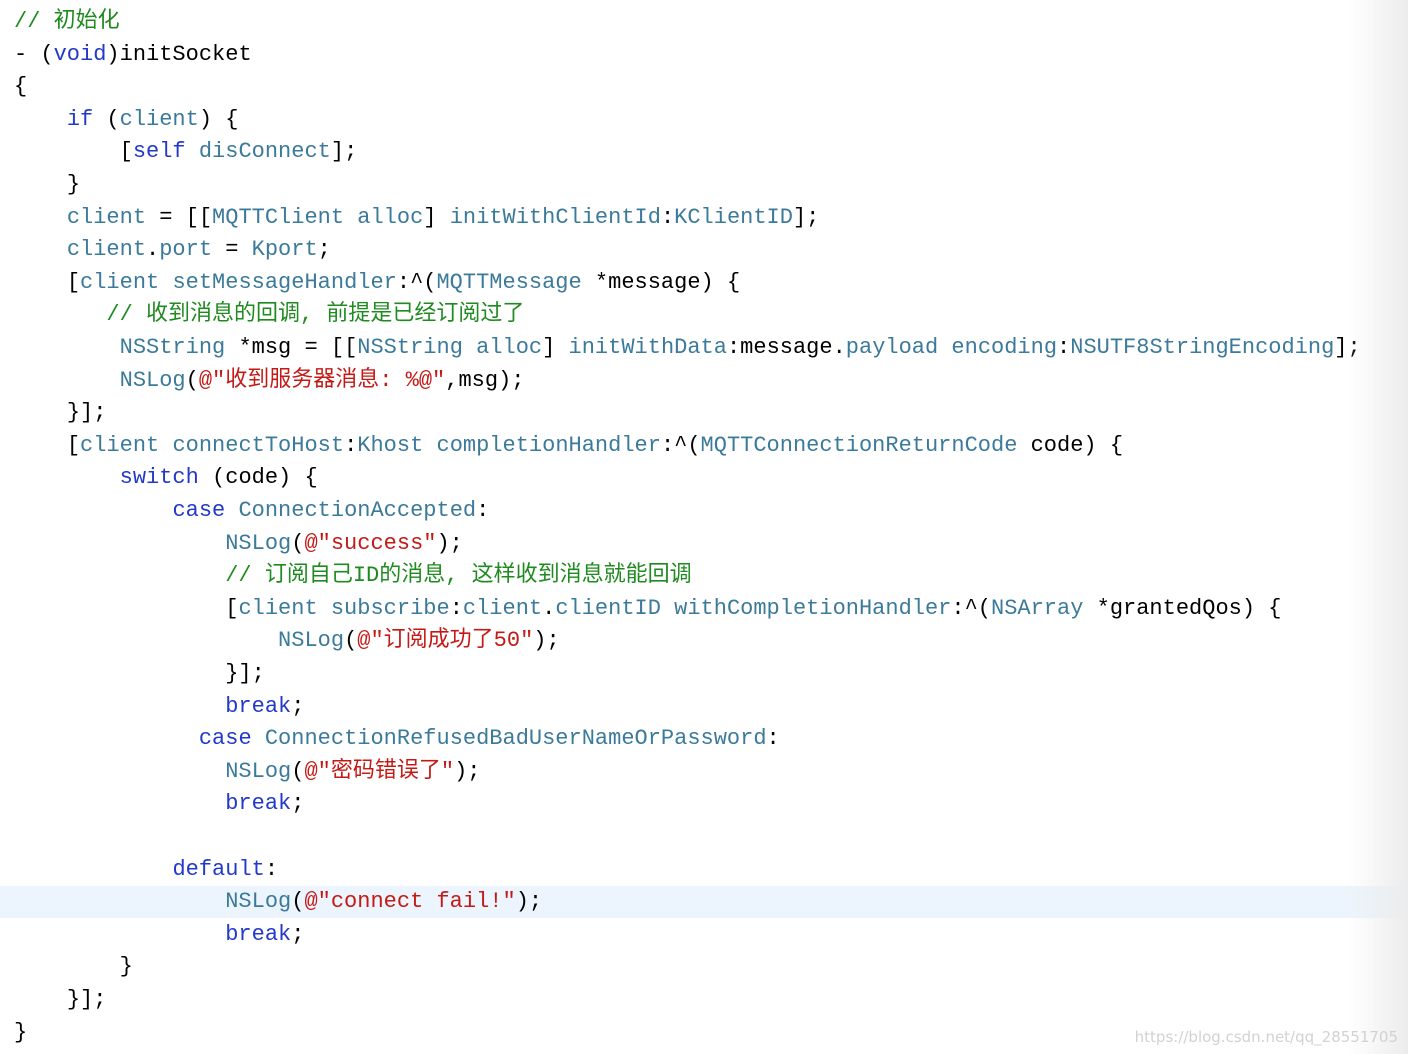 The height and width of the screenshot is (1054, 1408). I want to click on code-token-project: alloc, so click(390, 217).